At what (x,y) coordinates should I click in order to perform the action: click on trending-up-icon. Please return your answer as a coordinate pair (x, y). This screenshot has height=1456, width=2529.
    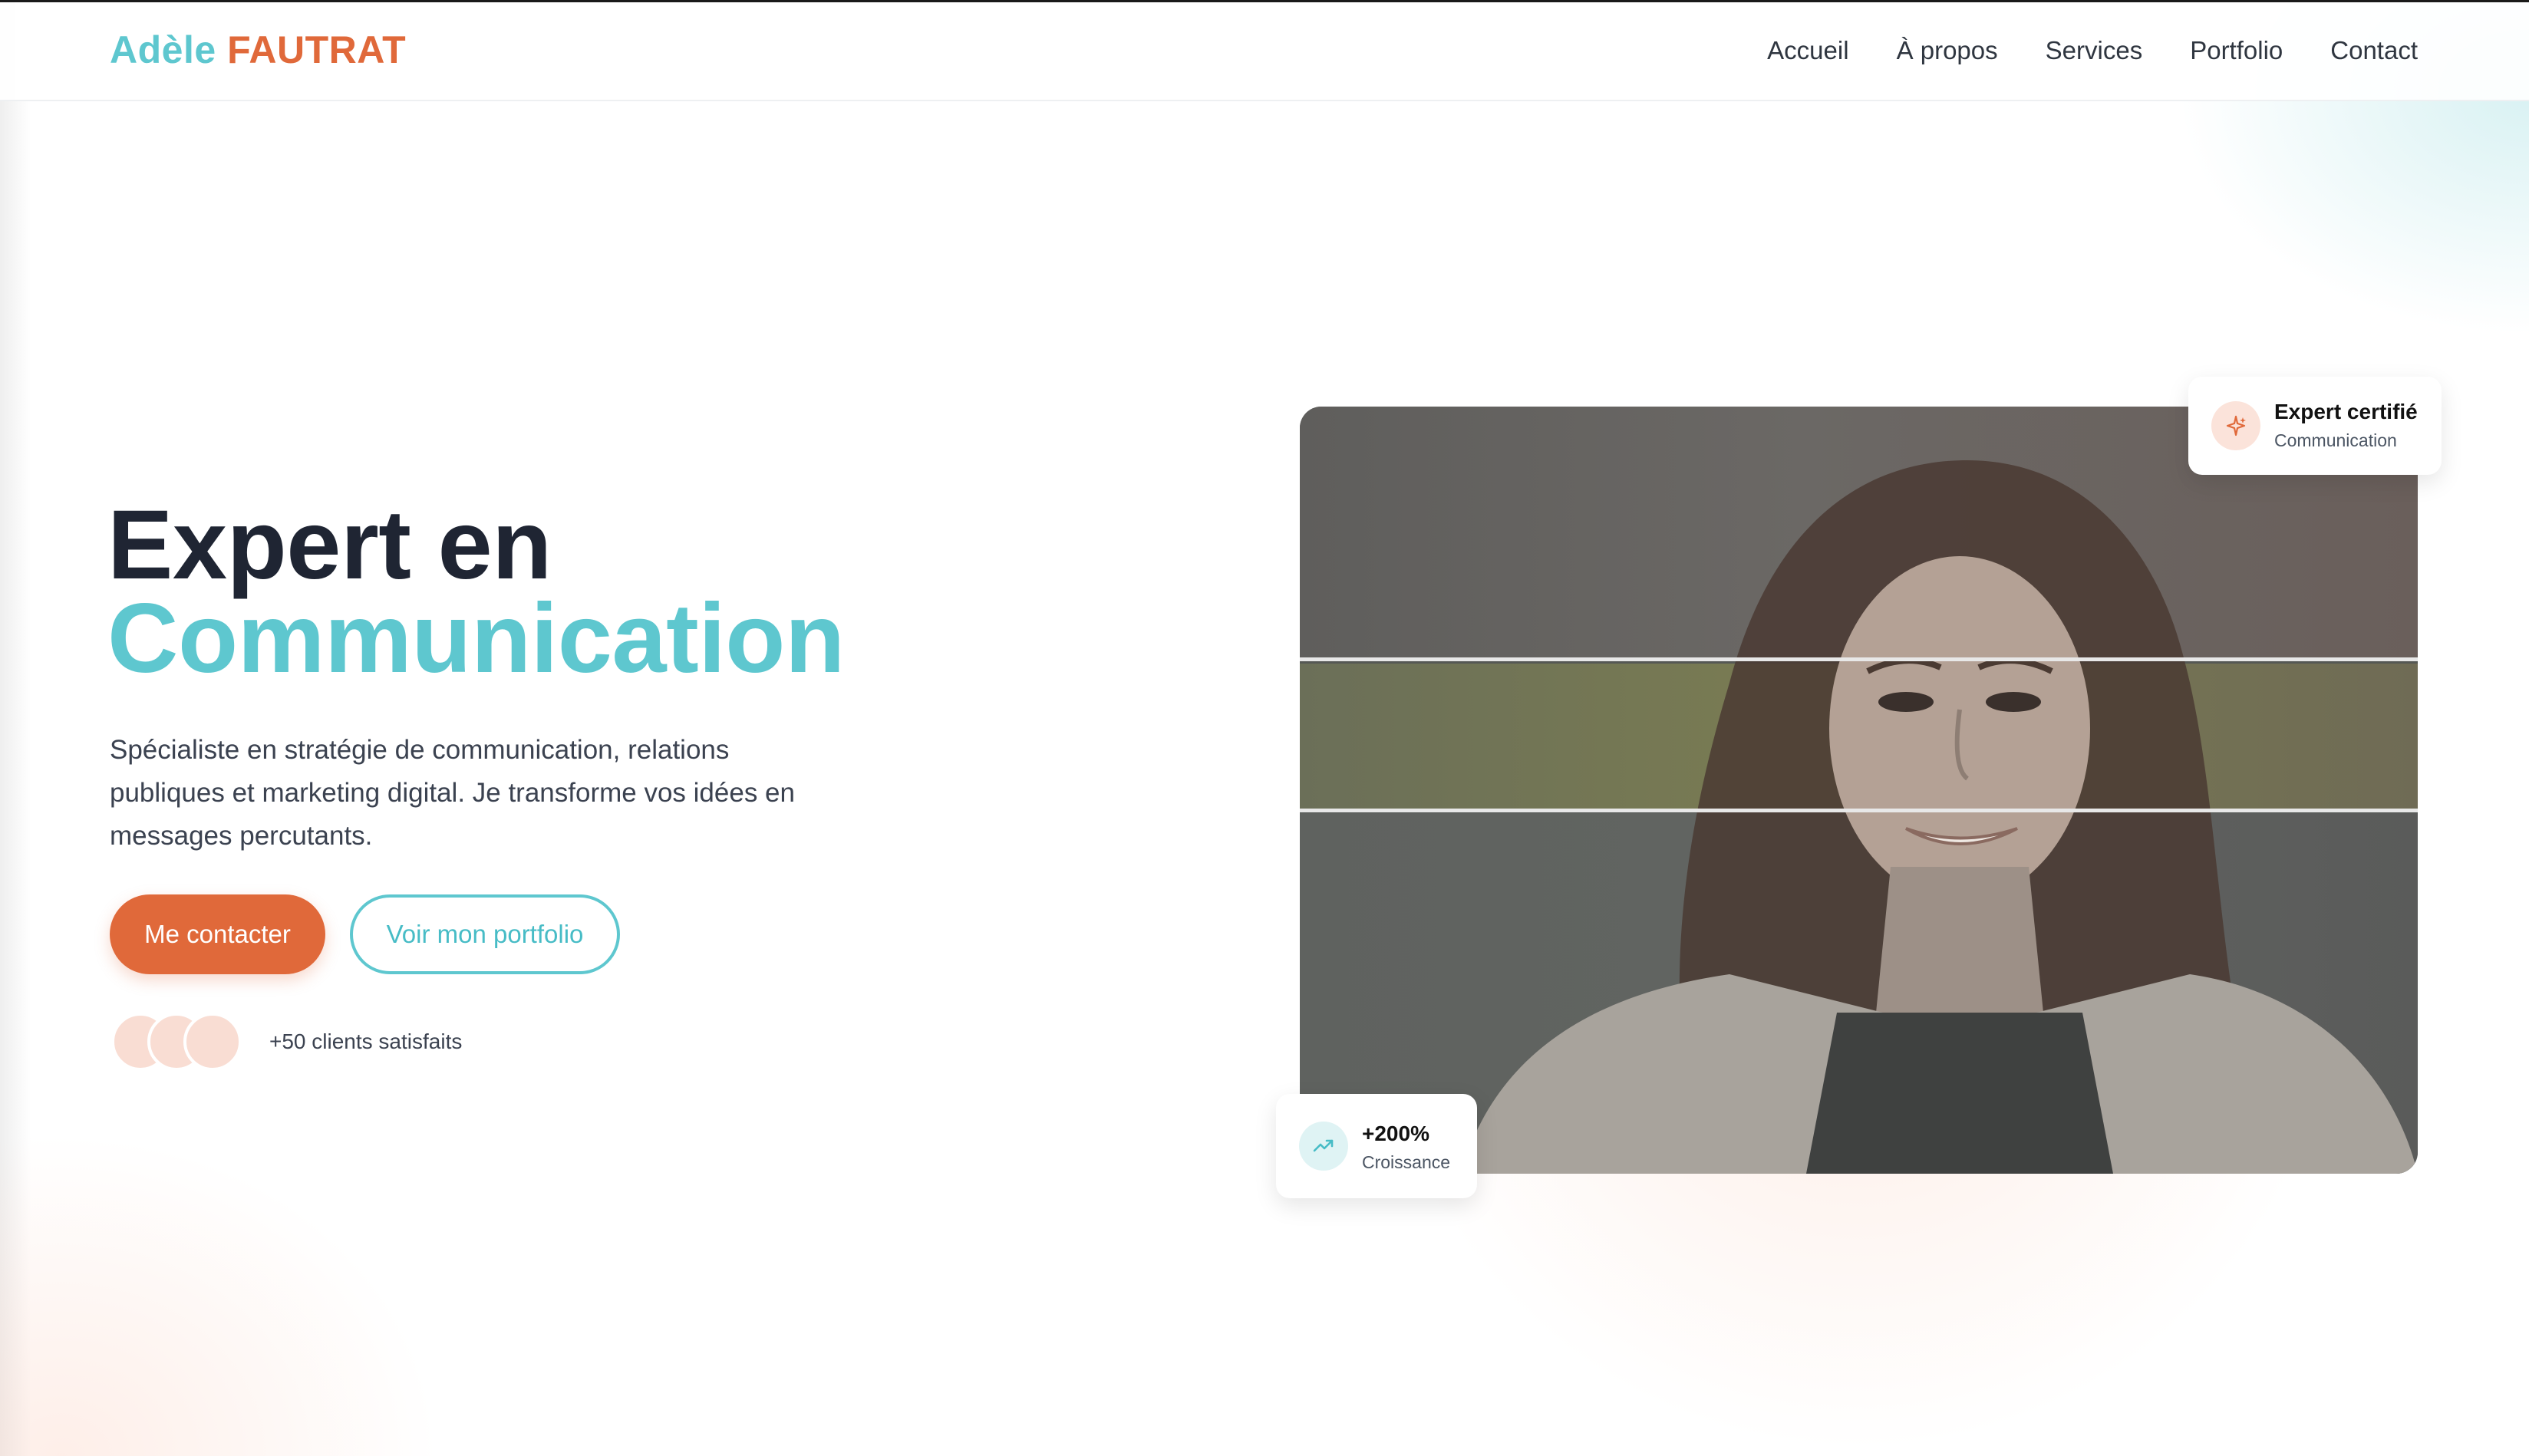
    Looking at the image, I should click on (1323, 1146).